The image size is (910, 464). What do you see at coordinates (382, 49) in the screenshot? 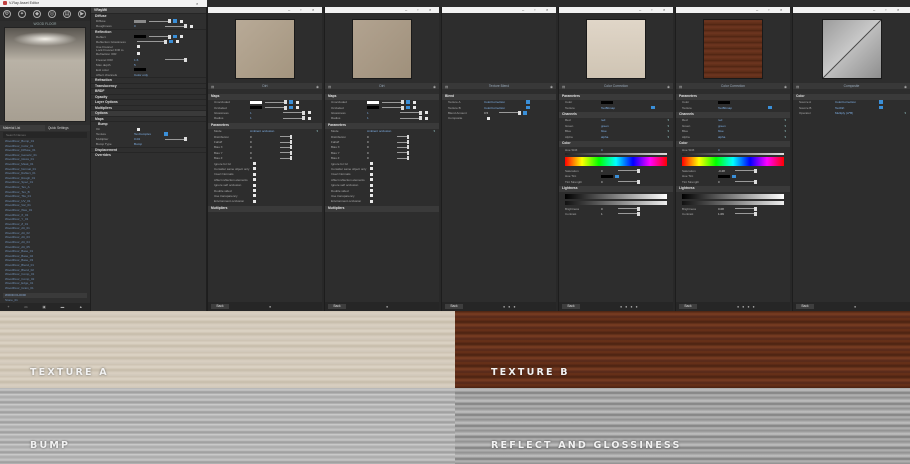
I see `node-preview` at bounding box center [382, 49].